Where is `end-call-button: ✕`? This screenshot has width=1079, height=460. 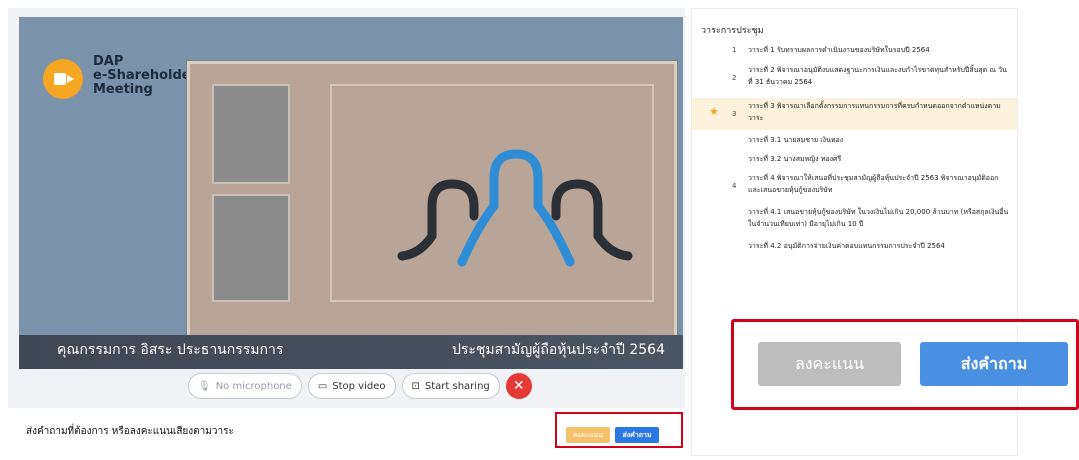 end-call-button: ✕ is located at coordinates (518, 386).